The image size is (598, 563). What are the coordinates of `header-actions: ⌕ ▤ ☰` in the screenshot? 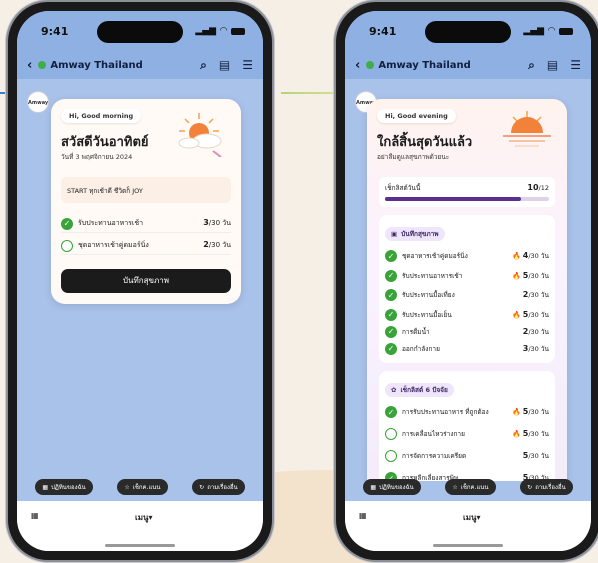 It's located at (554, 65).